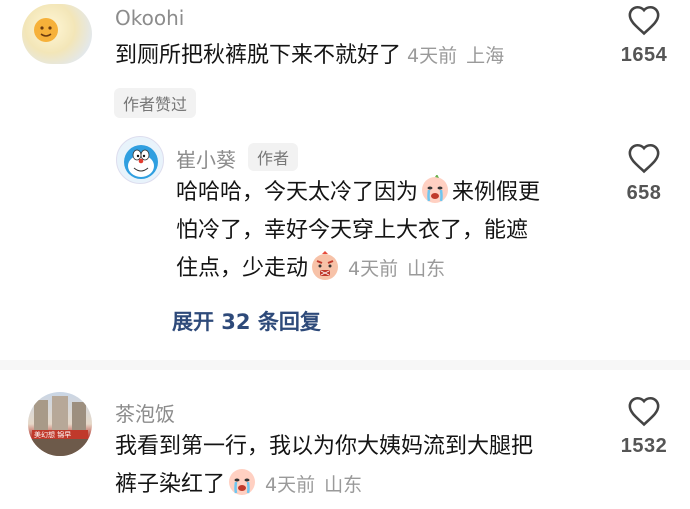 The height and width of the screenshot is (509, 690). Describe the element at coordinates (485, 56) in the screenshot. I see `comment-location: 上海` at that location.